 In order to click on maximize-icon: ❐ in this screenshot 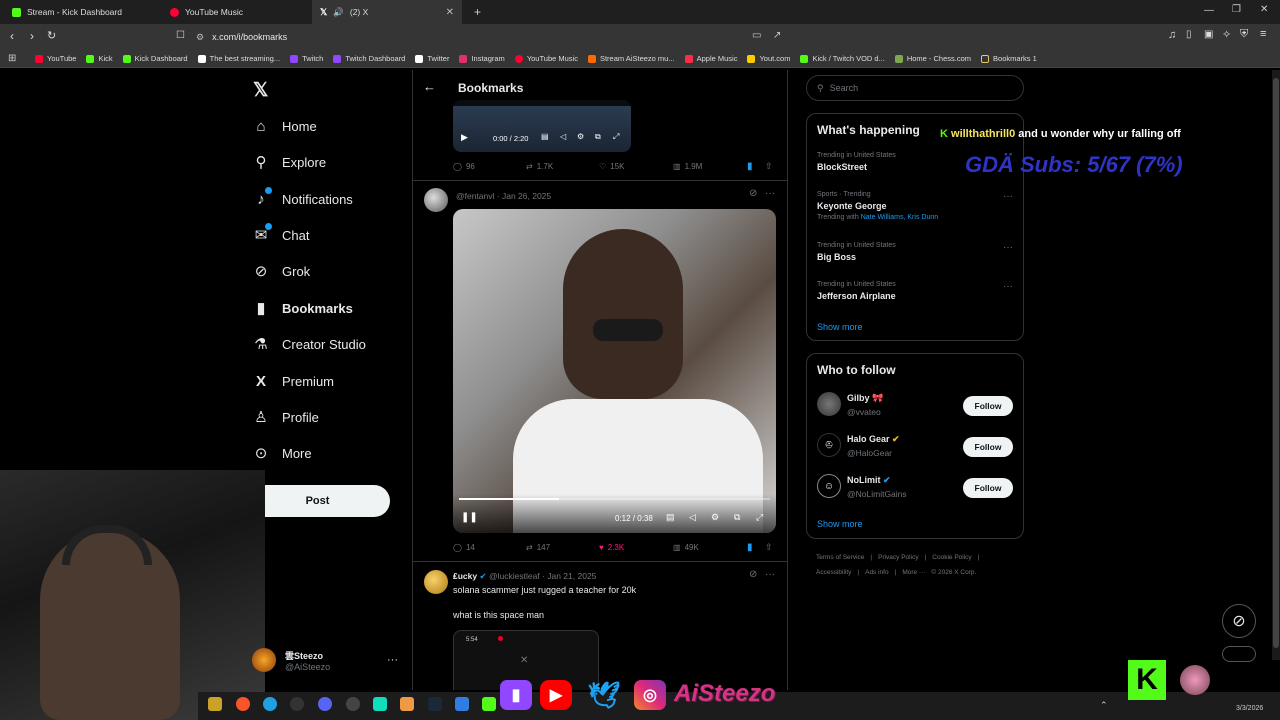, I will do `click(1236, 9)`.